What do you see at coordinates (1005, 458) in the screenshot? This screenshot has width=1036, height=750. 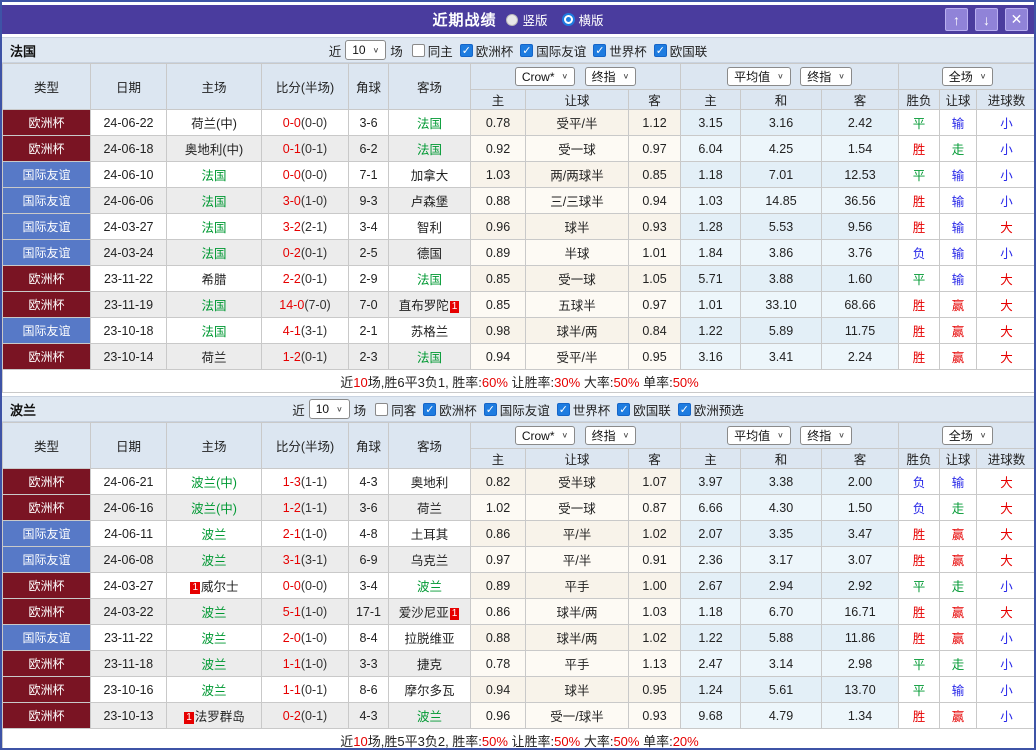 I see `sub-header-goals-result: 进球数` at bounding box center [1005, 458].